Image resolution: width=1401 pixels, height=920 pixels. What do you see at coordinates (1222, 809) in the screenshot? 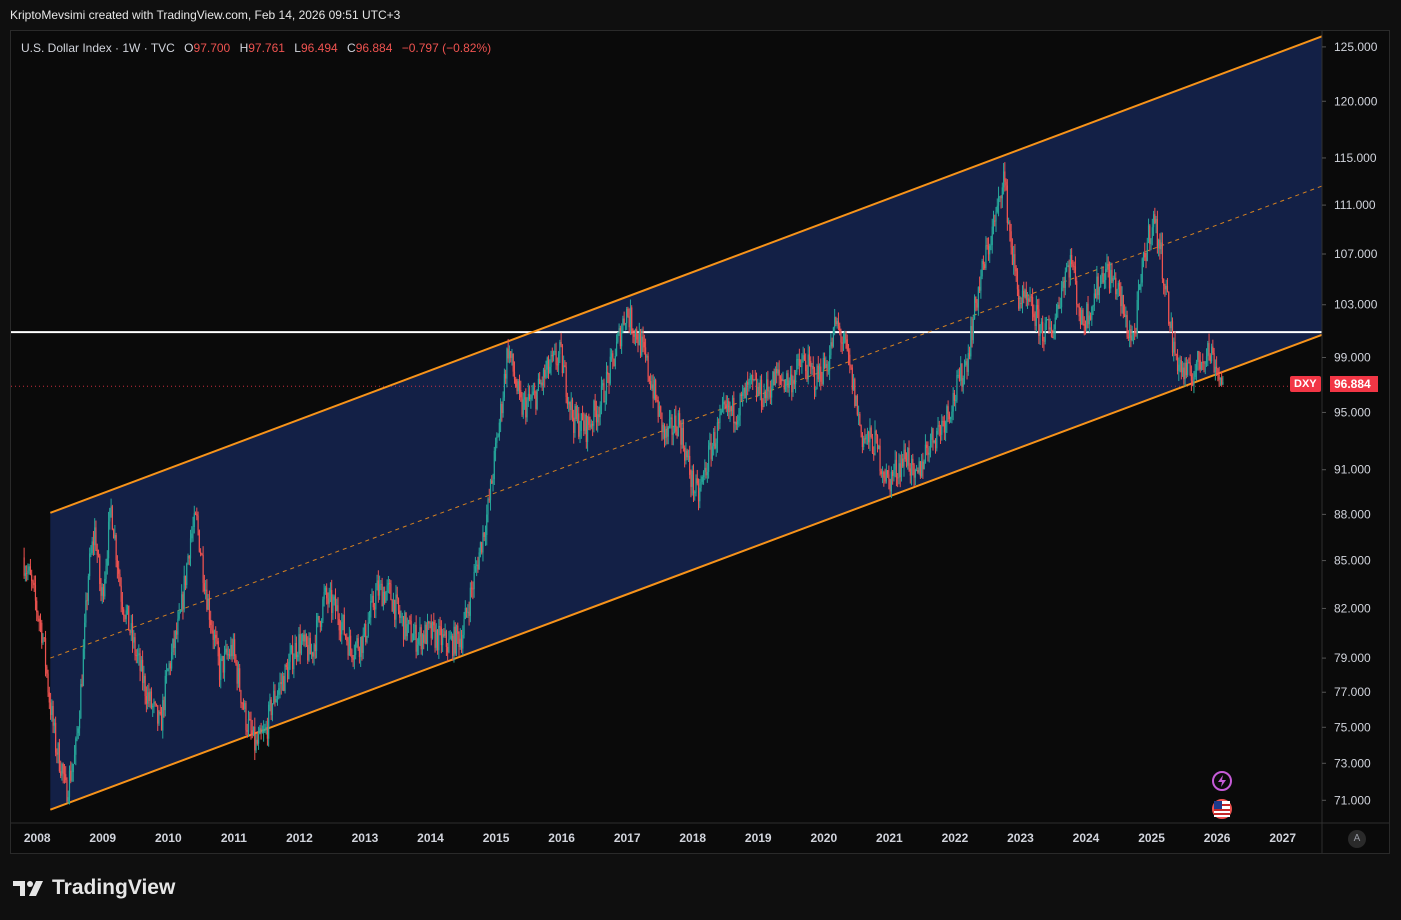
I see `us-flag-icon` at bounding box center [1222, 809].